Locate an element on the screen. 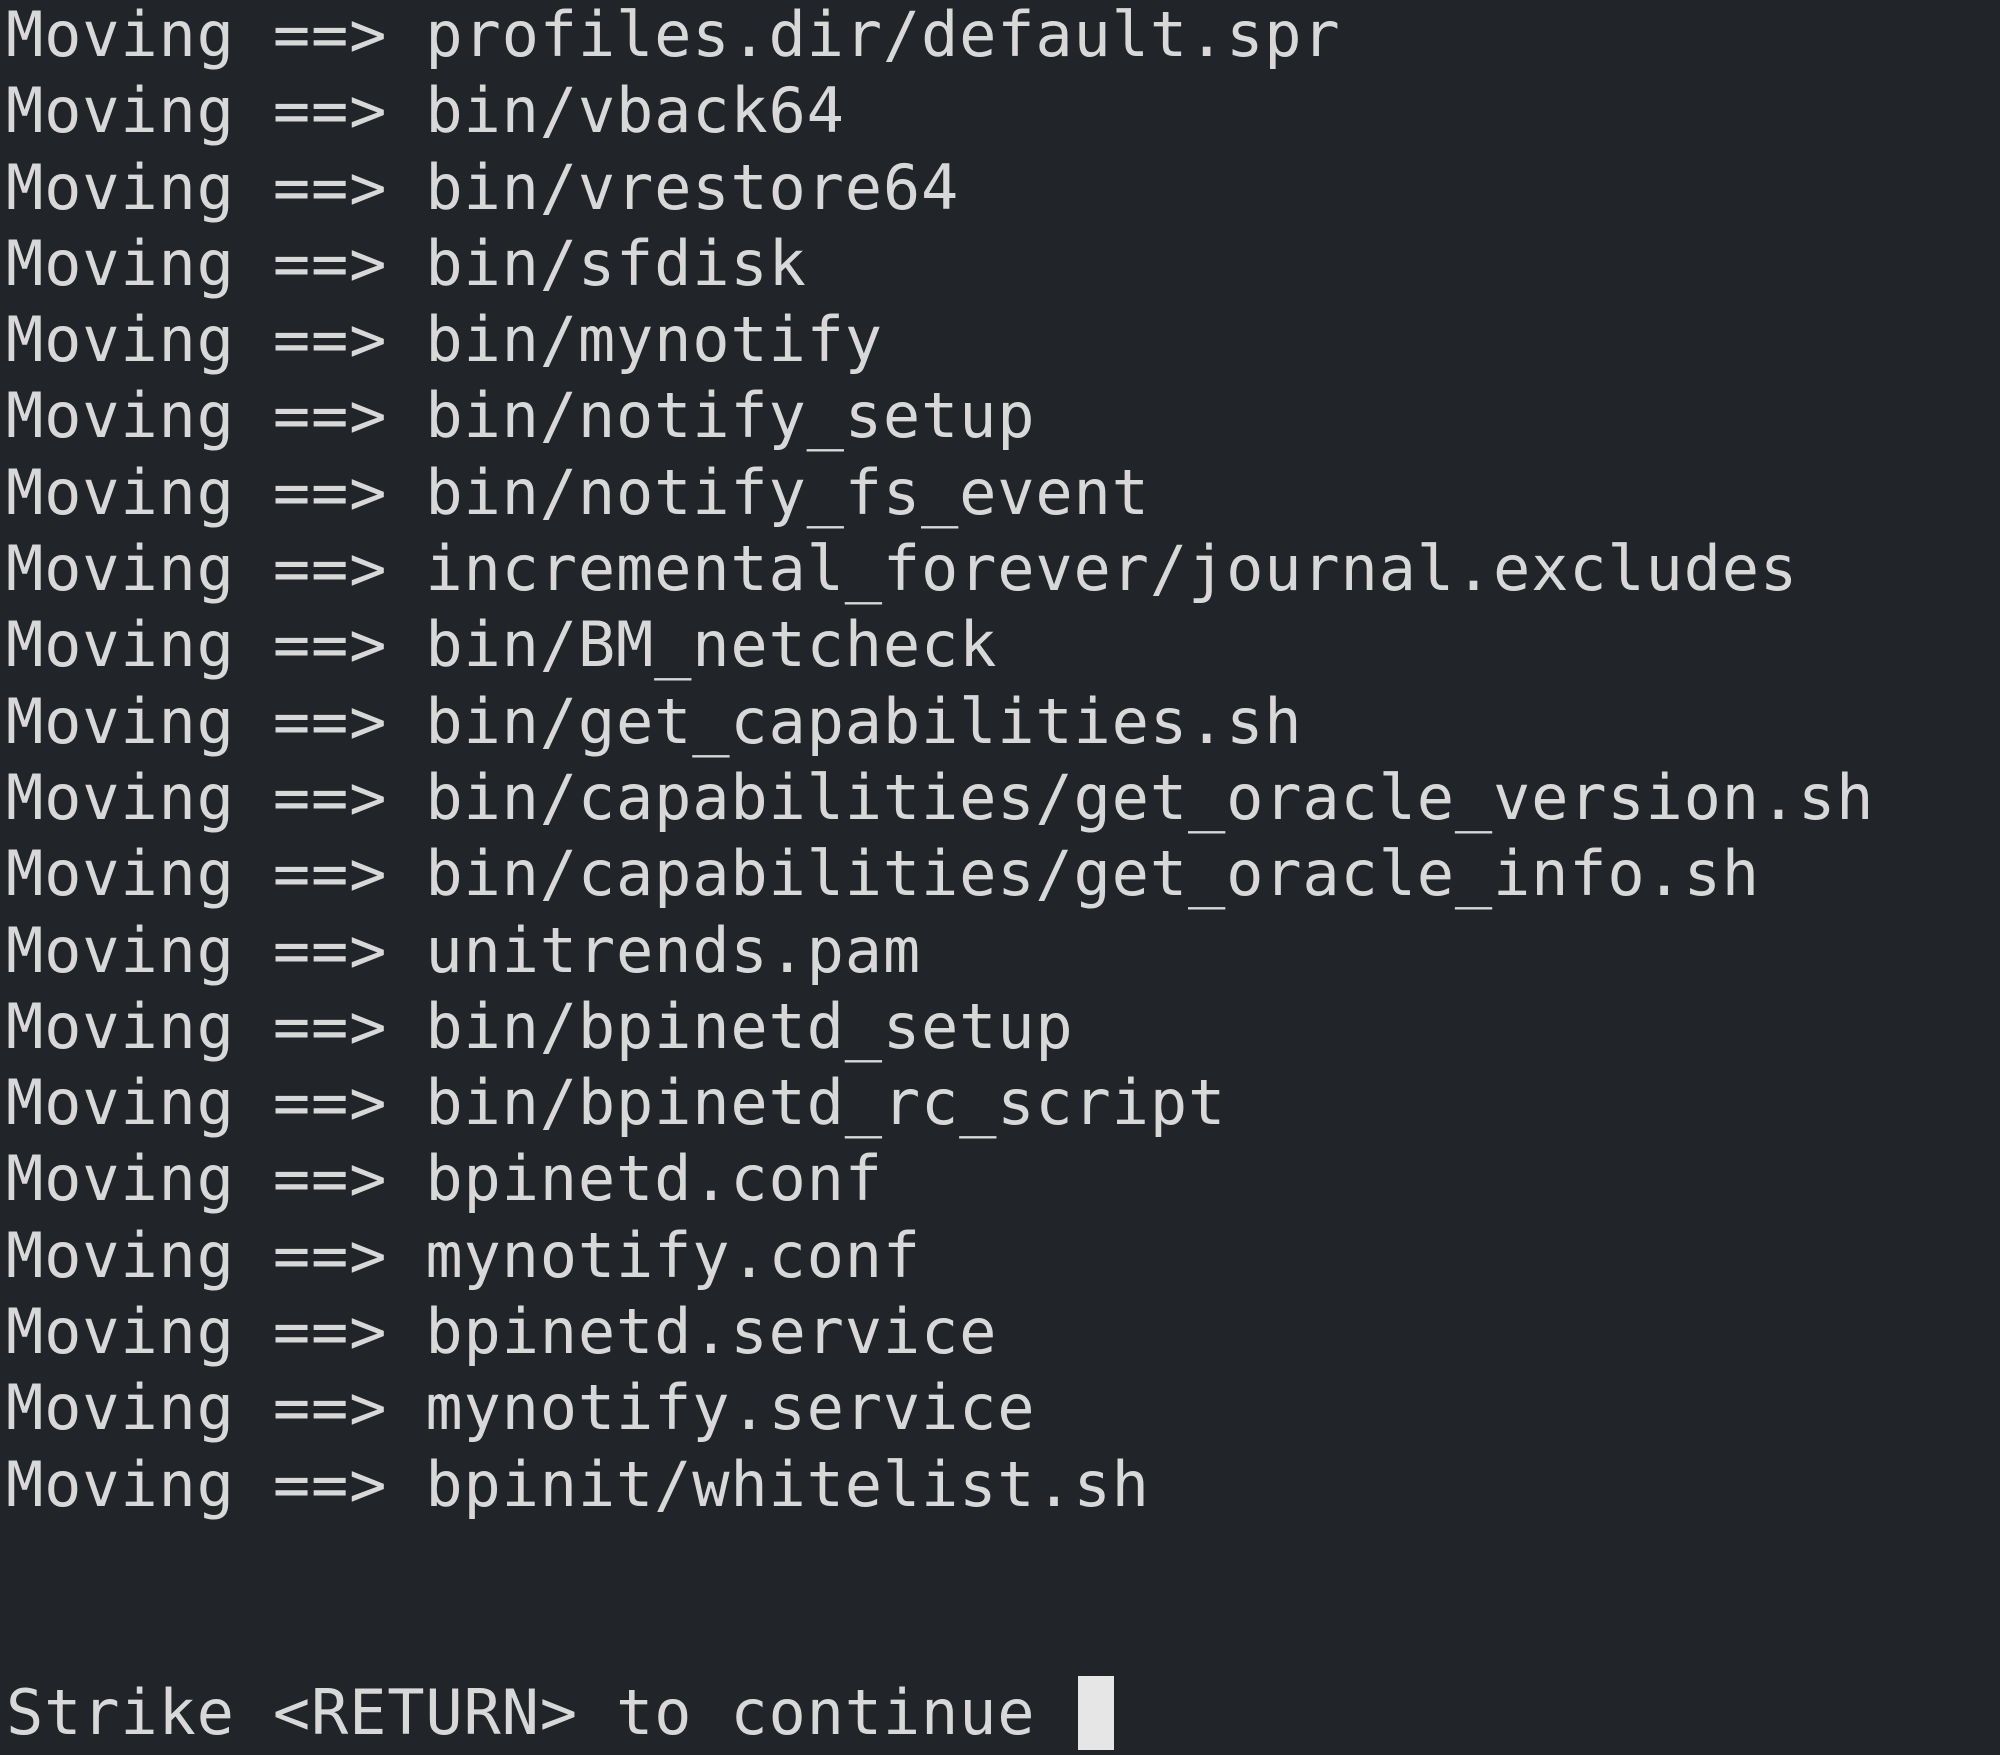  output-line: Moving ==> bin/bpinetd_setup is located at coordinates (540, 1026).